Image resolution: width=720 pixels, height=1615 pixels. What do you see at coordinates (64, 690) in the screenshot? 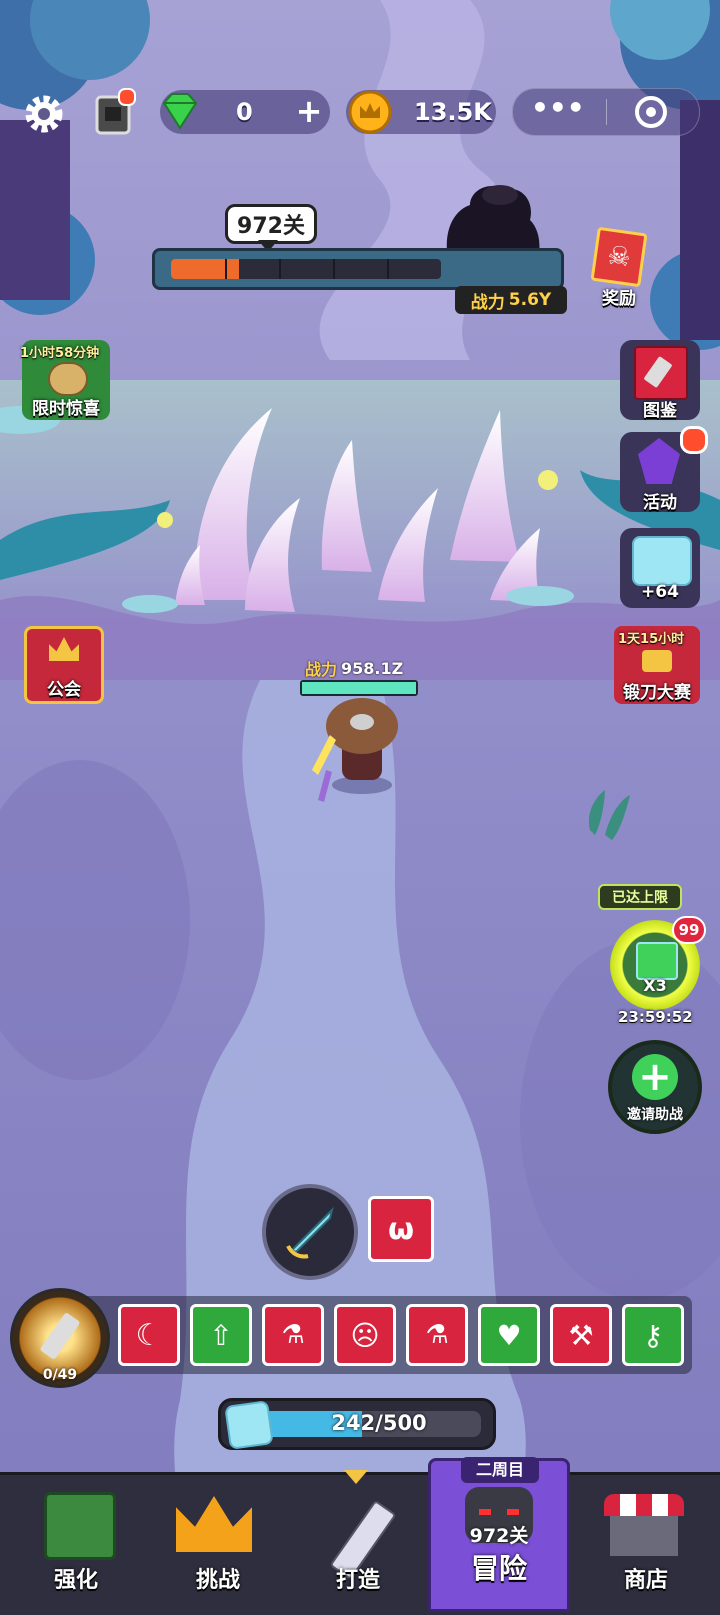
I see `guild-label: 公会` at bounding box center [64, 690].